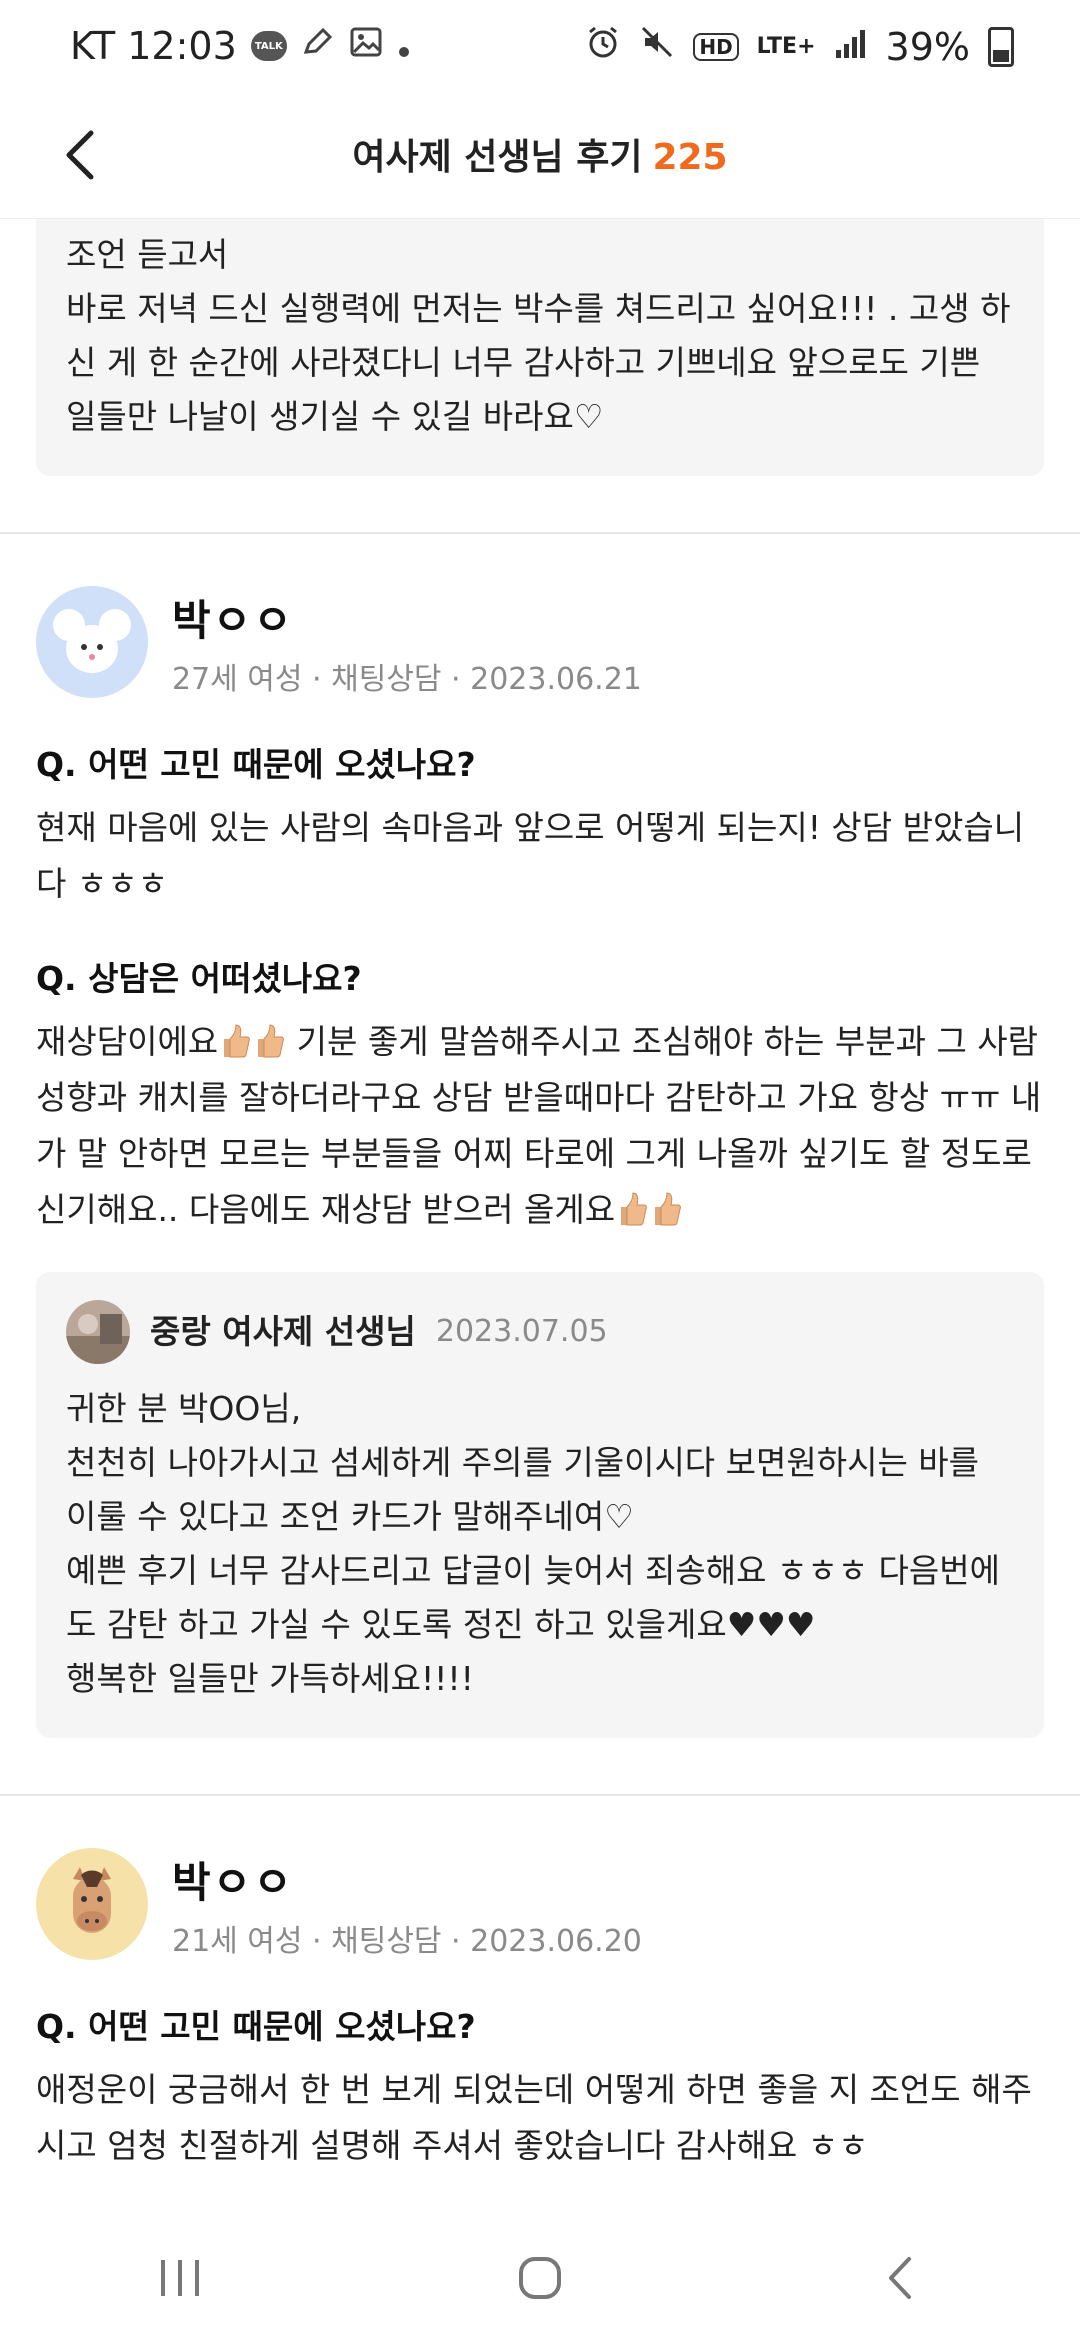 This screenshot has height=2340, width=1080. Describe the element at coordinates (716, 46) in the screenshot. I see `hd-icon: HD` at that location.